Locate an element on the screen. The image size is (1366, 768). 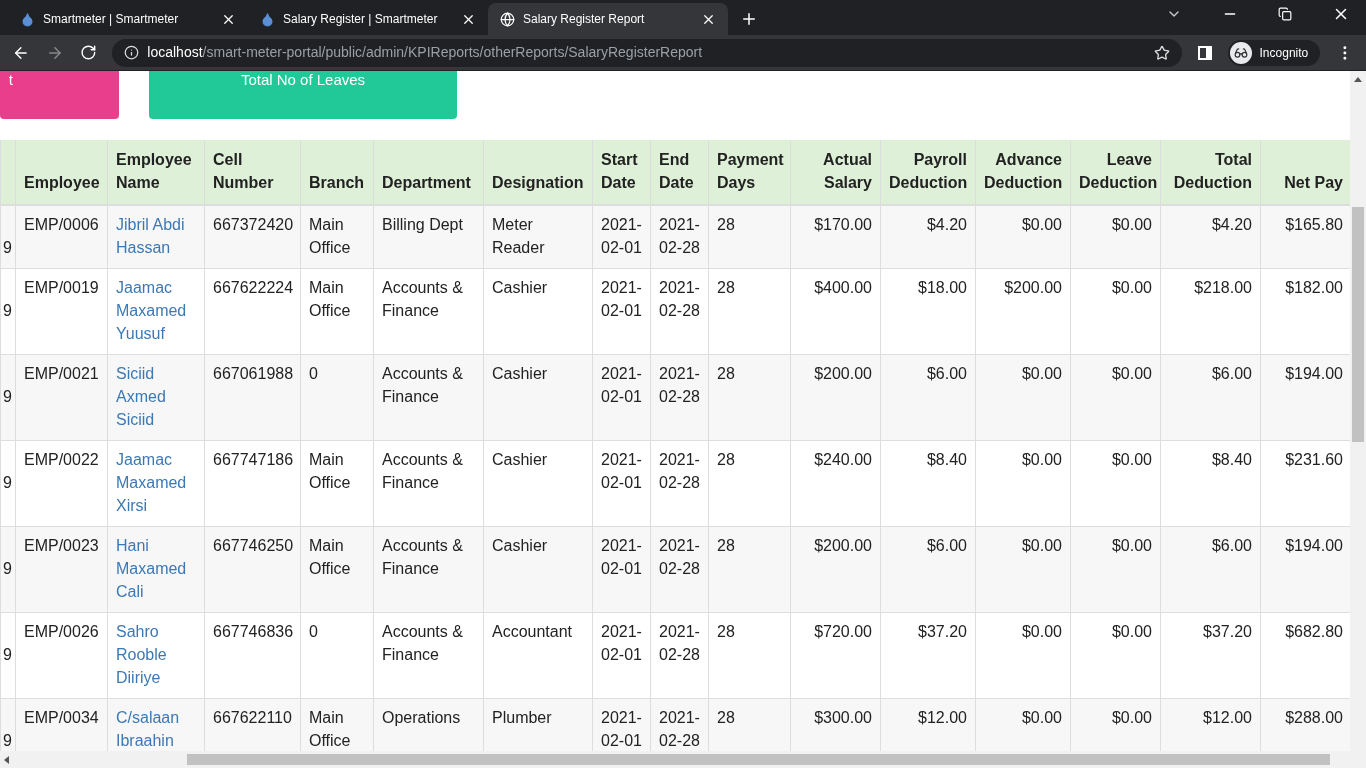
table-cell: 667747186 is located at coordinates (252, 483).